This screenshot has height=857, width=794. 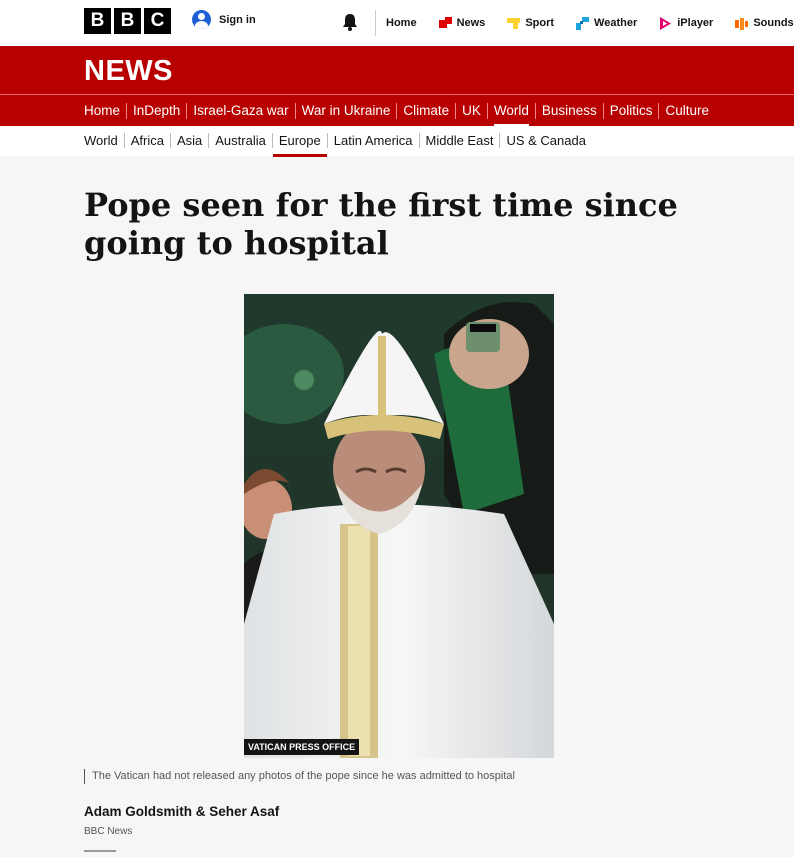 I want to click on top-nav-weather: Weather, so click(x=607, y=23).